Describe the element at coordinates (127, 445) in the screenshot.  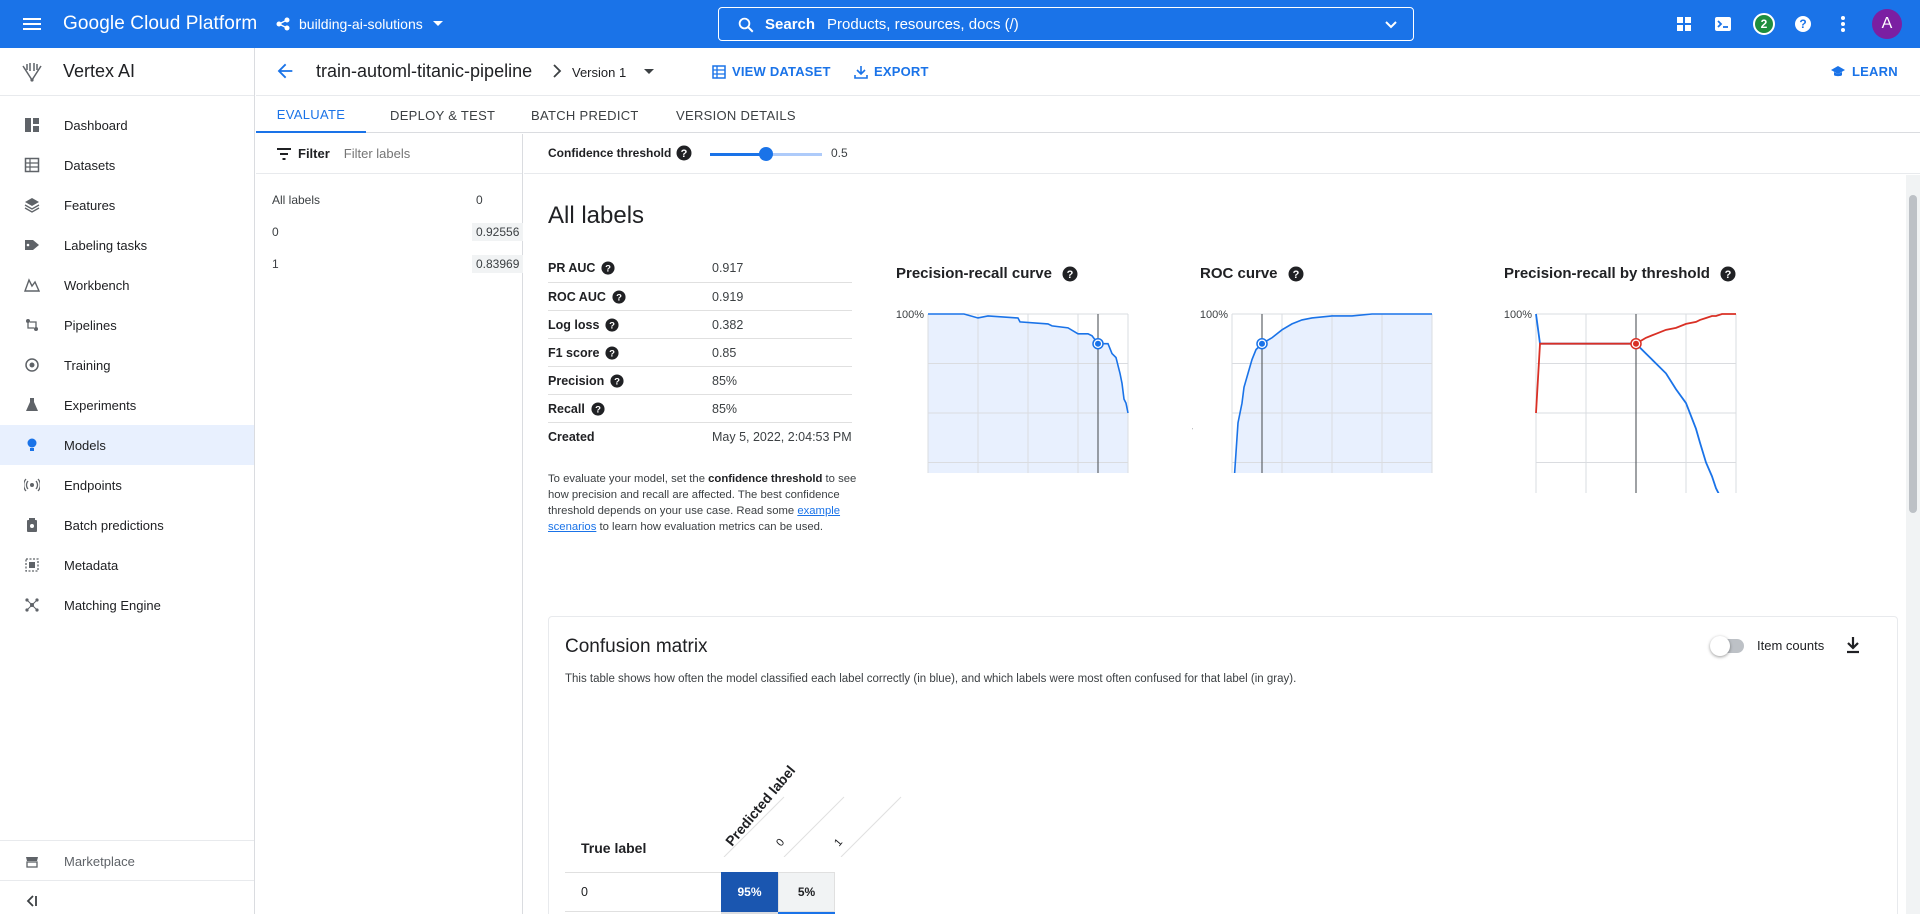
I see `sidebar-item-models: Models` at that location.